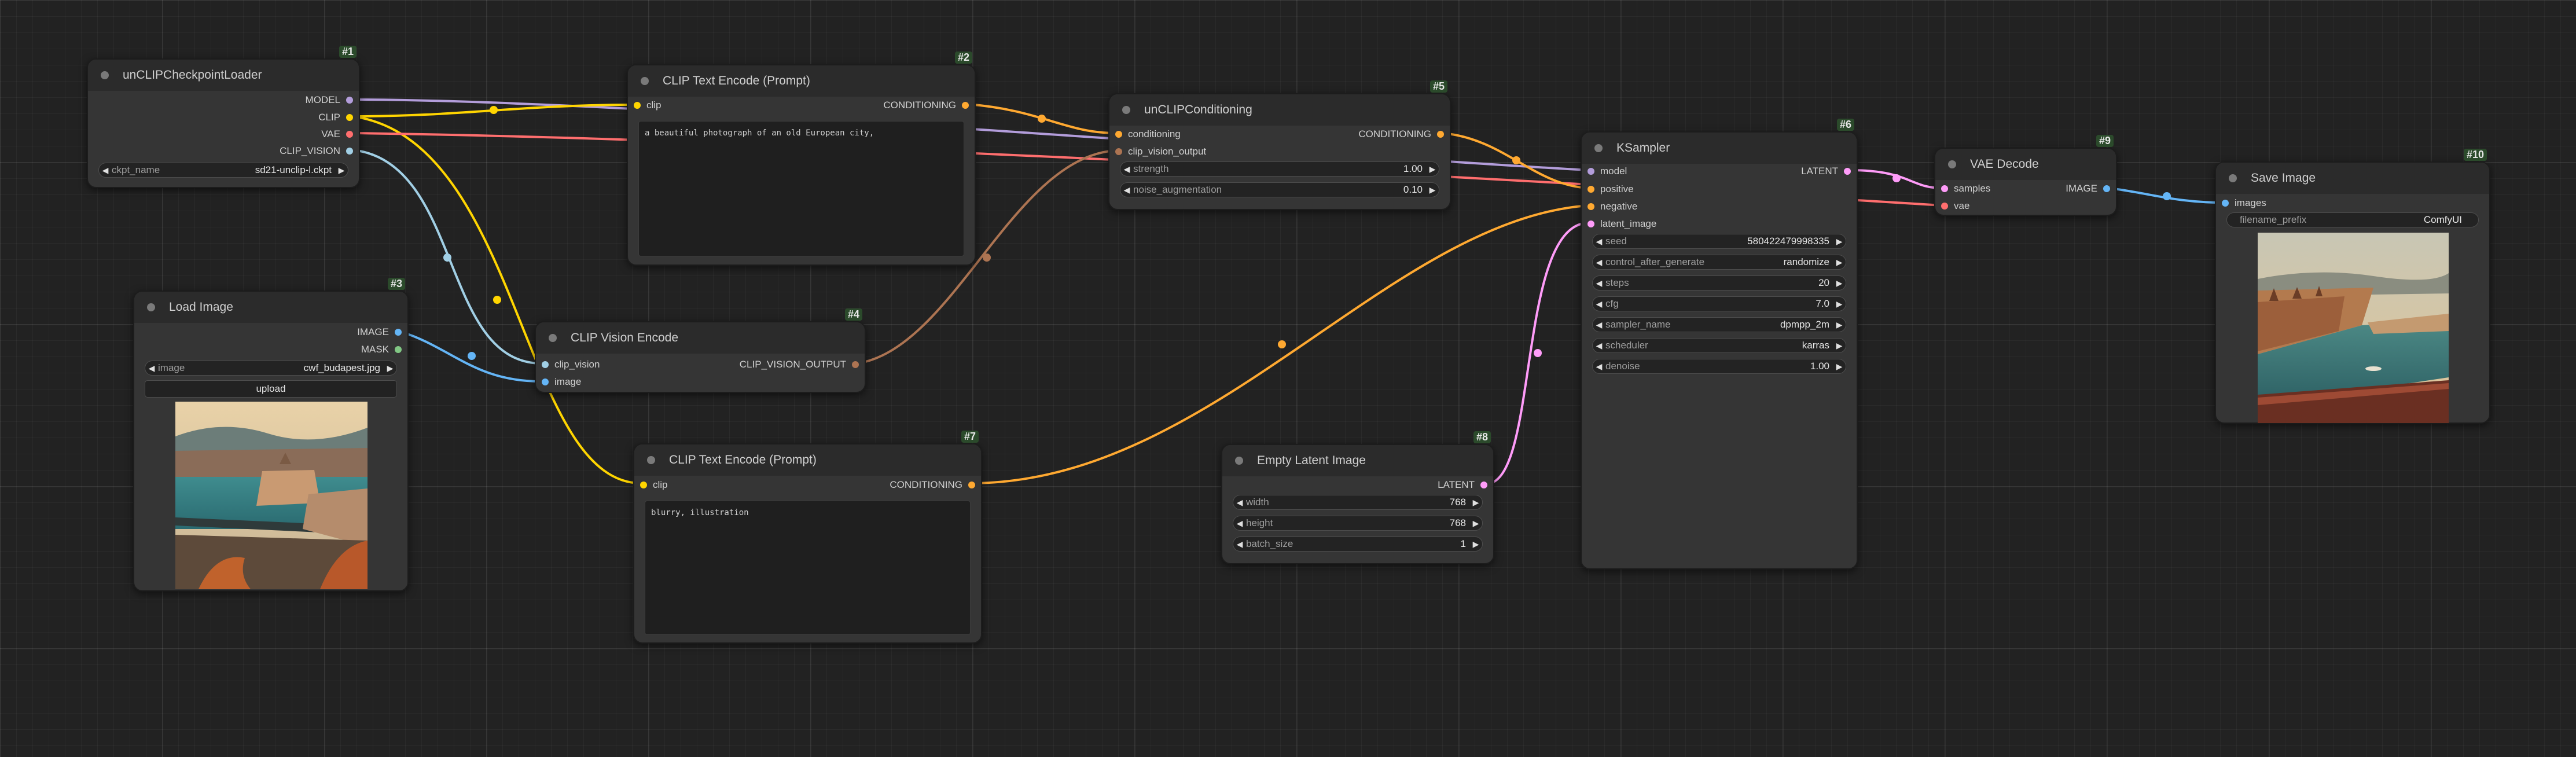 Image resolution: width=2576 pixels, height=757 pixels. I want to click on widget-height: ◀ height 768 ▶, so click(1358, 523).